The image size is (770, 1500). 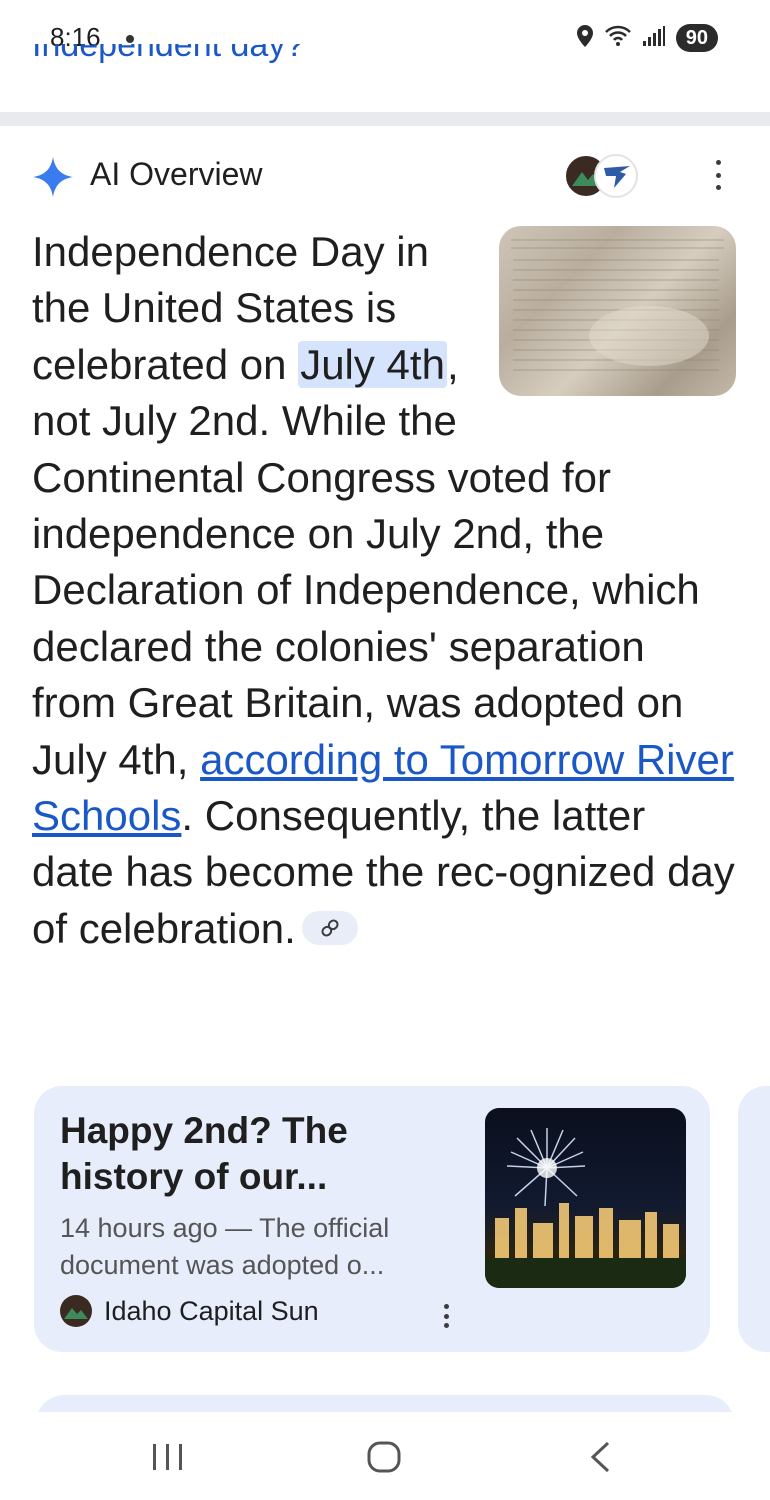 What do you see at coordinates (76, 1311) in the screenshot?
I see `idaho-capital-sun-logo-icon` at bounding box center [76, 1311].